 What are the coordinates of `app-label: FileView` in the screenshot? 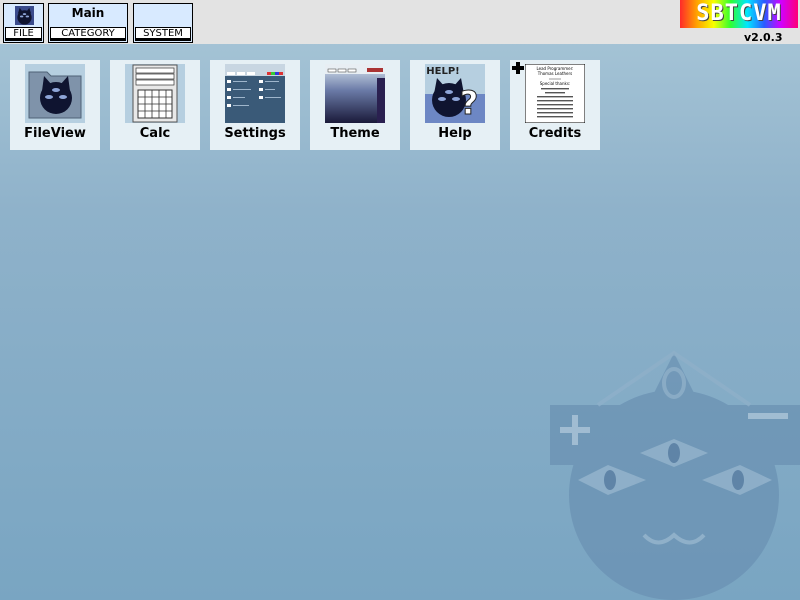 It's located at (55, 133).